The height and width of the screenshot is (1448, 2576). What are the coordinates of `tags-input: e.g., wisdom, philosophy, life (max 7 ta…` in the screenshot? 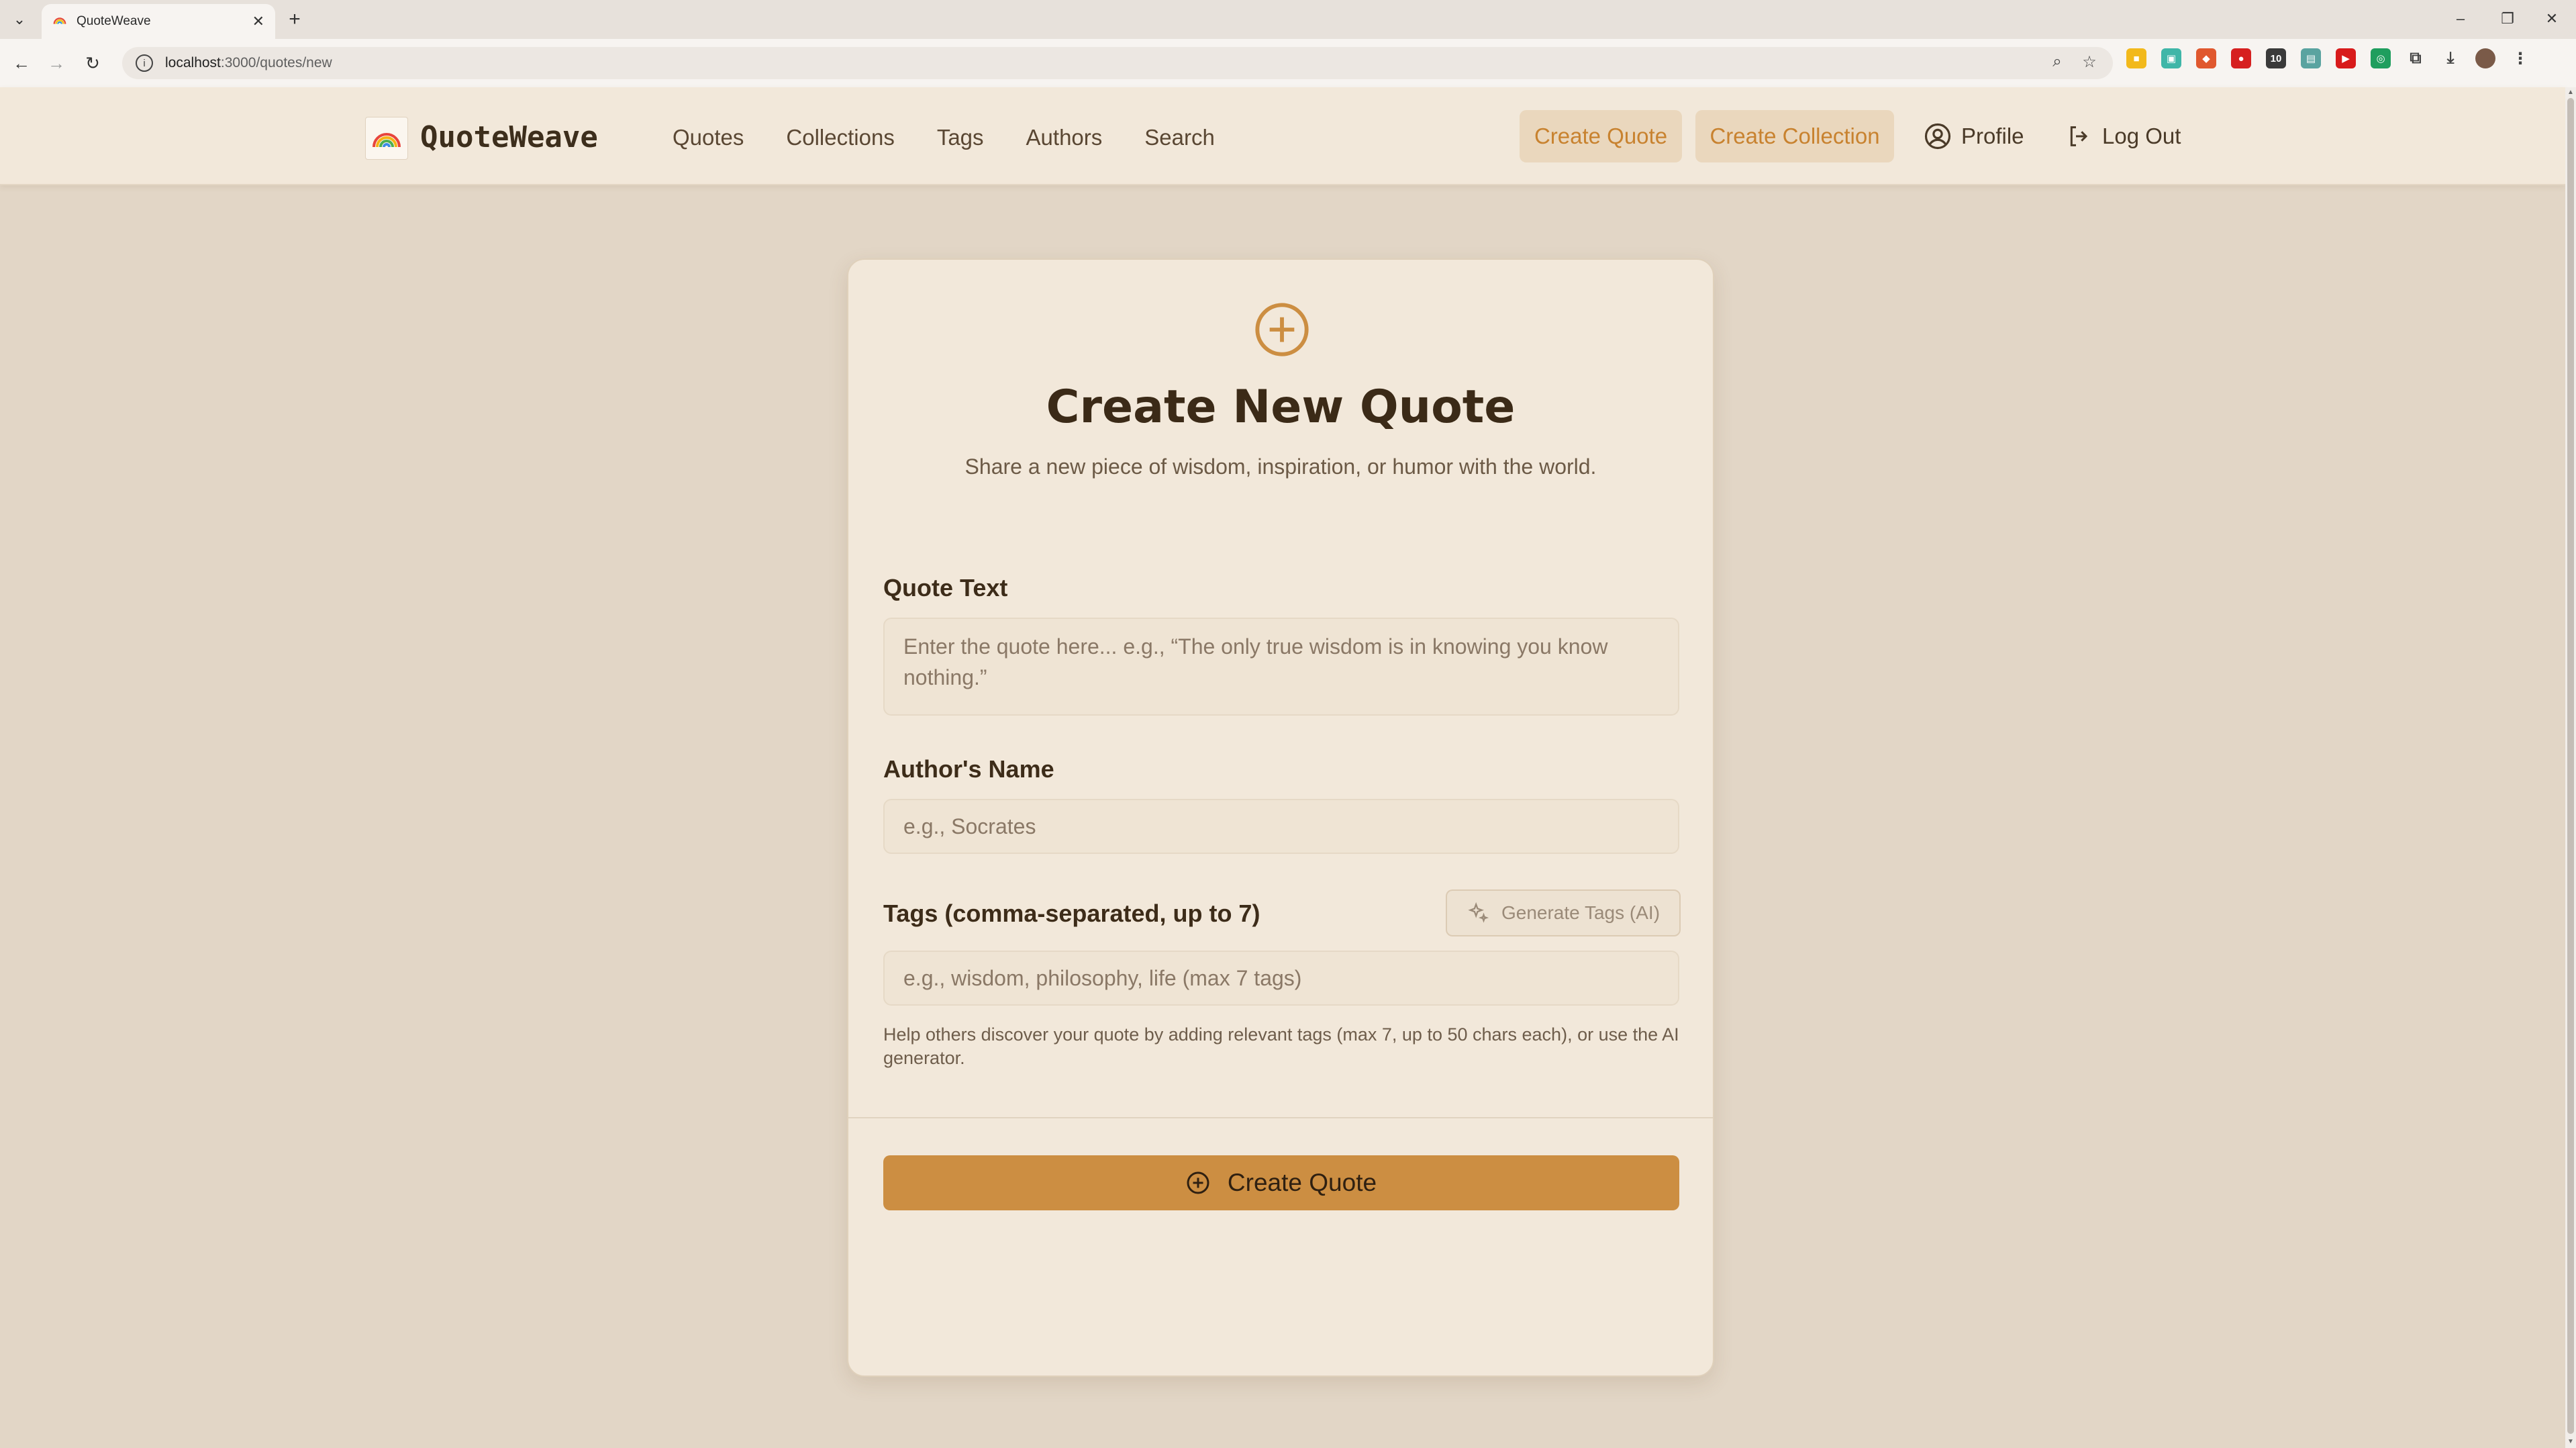 It's located at (1281, 978).